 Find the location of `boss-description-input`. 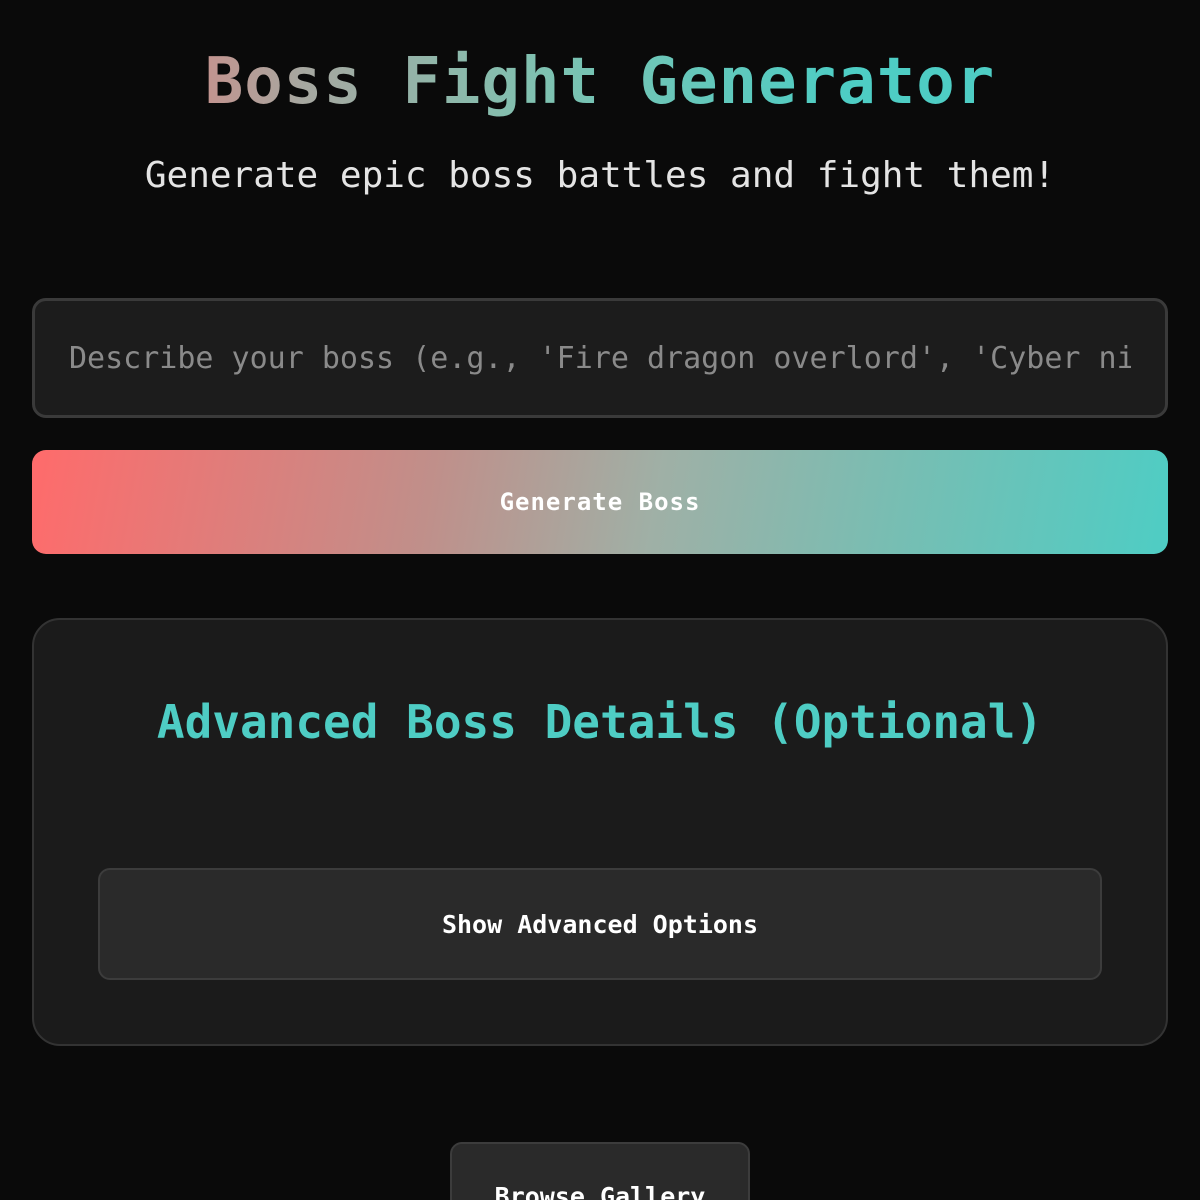

boss-description-input is located at coordinates (600, 358).